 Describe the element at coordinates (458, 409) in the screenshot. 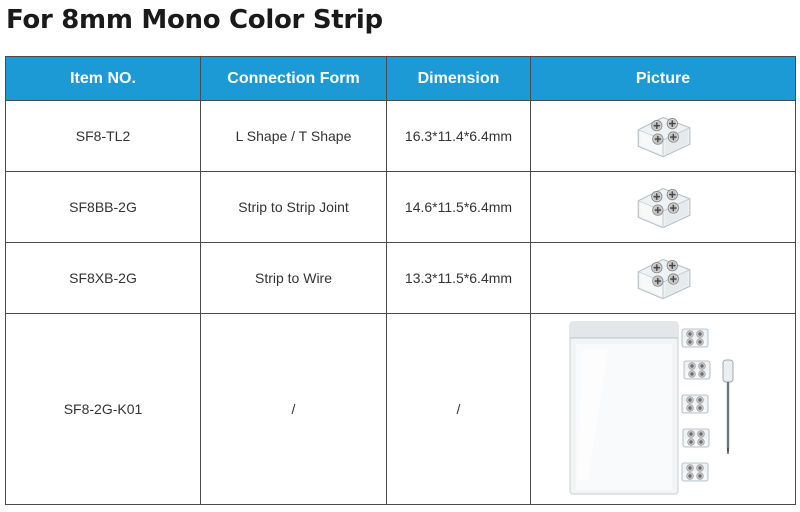

I see `dimension-cell: /` at that location.